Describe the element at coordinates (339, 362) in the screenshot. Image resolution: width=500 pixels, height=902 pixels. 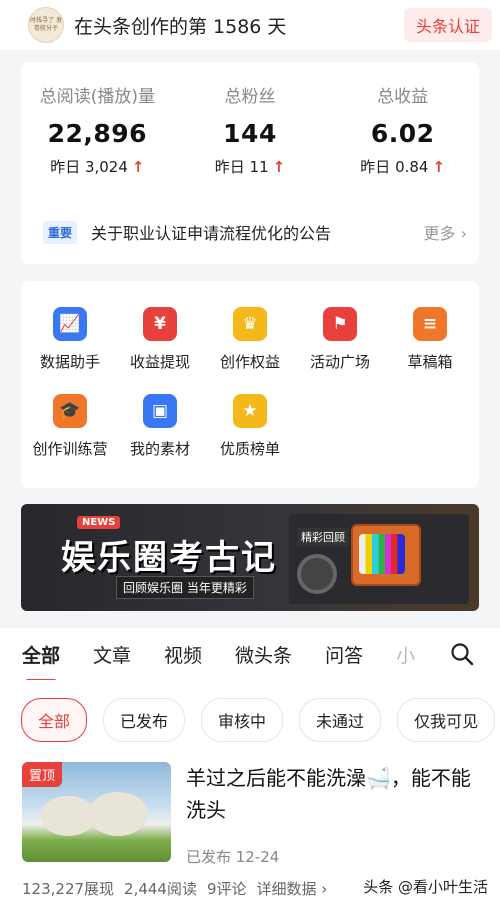
I see `tool-label: 活动广场` at that location.